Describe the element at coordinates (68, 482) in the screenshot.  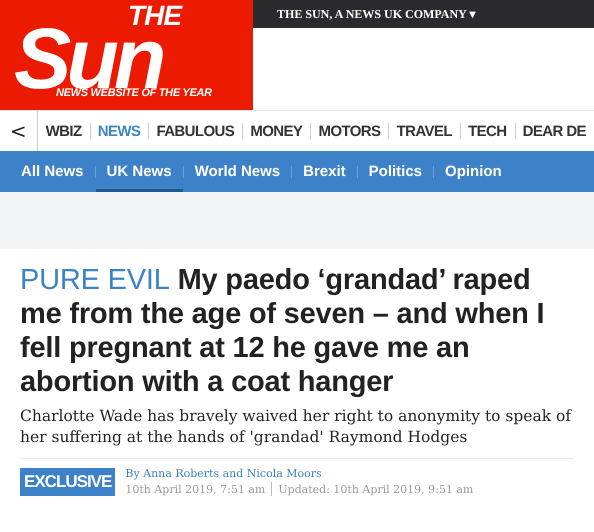
I see `exclusive-badge: EXCLUSIVE` at that location.